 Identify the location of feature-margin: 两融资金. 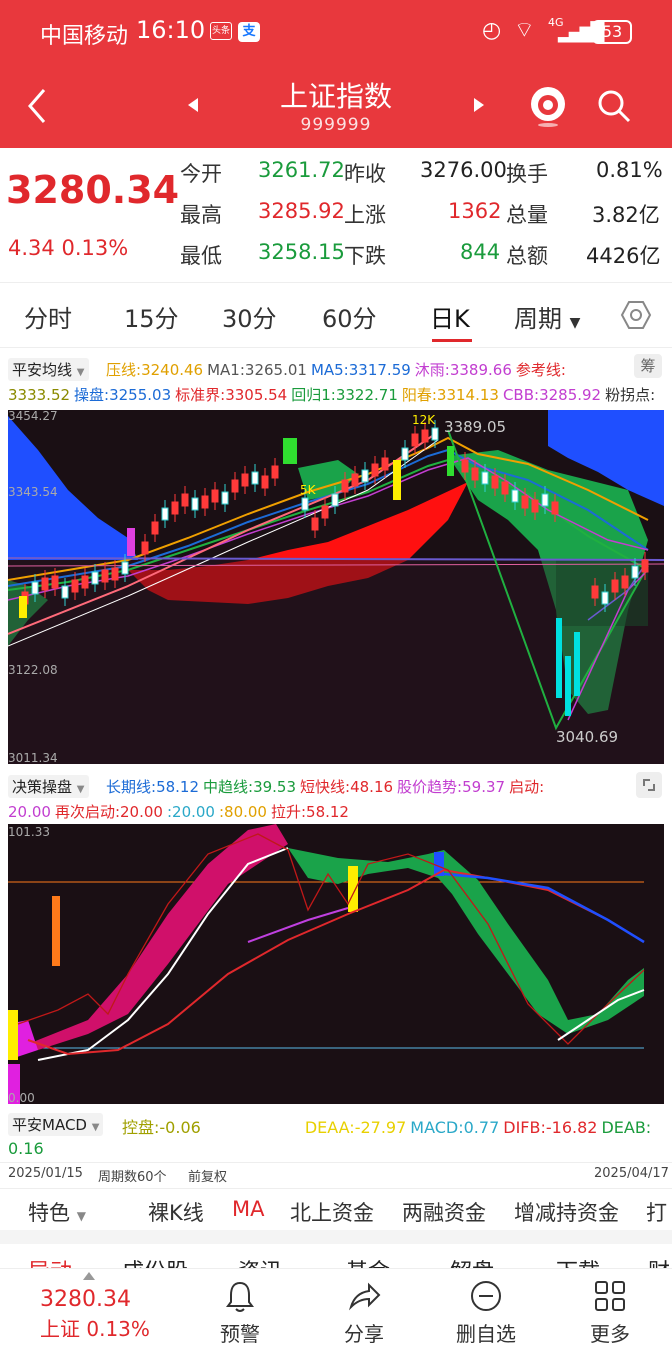
(444, 1212).